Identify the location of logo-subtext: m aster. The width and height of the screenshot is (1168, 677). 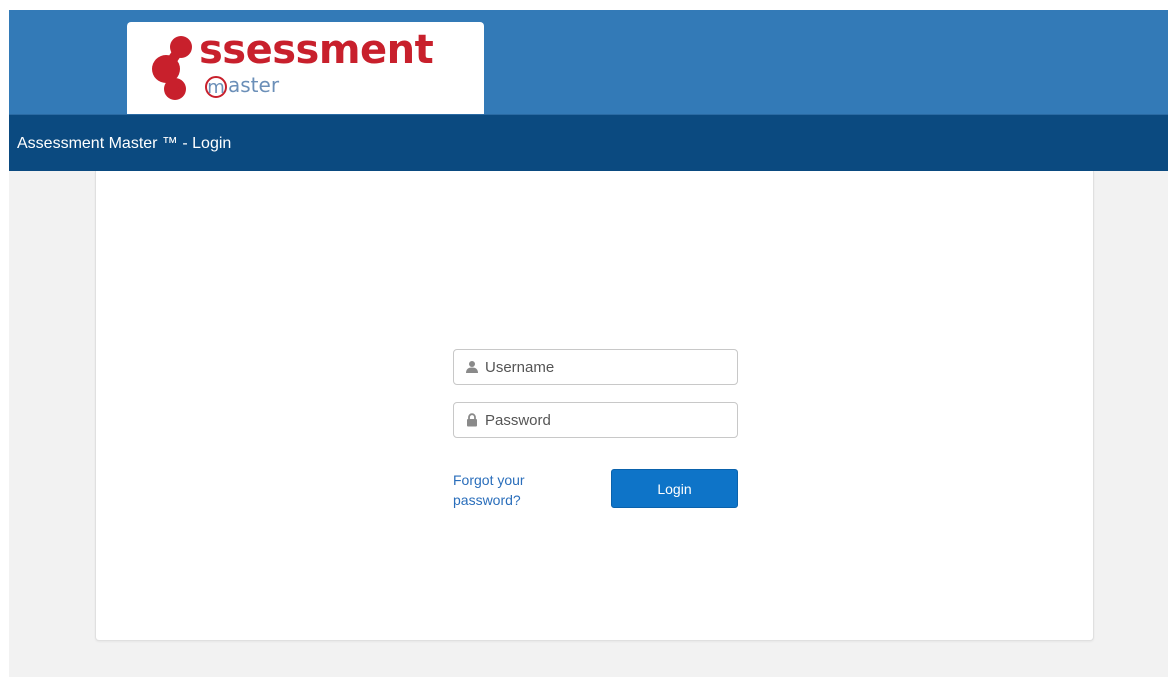
(242, 85).